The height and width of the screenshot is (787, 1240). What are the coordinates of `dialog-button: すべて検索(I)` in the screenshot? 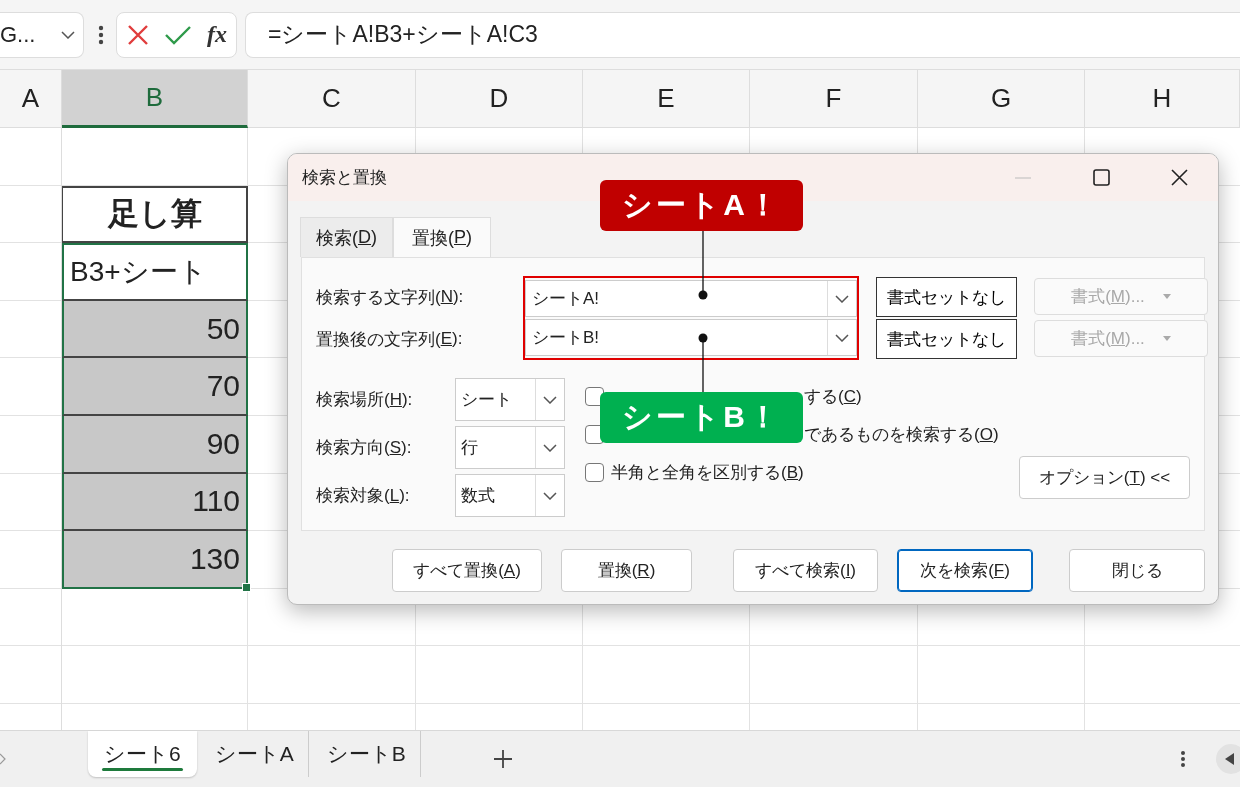 It's located at (805, 570).